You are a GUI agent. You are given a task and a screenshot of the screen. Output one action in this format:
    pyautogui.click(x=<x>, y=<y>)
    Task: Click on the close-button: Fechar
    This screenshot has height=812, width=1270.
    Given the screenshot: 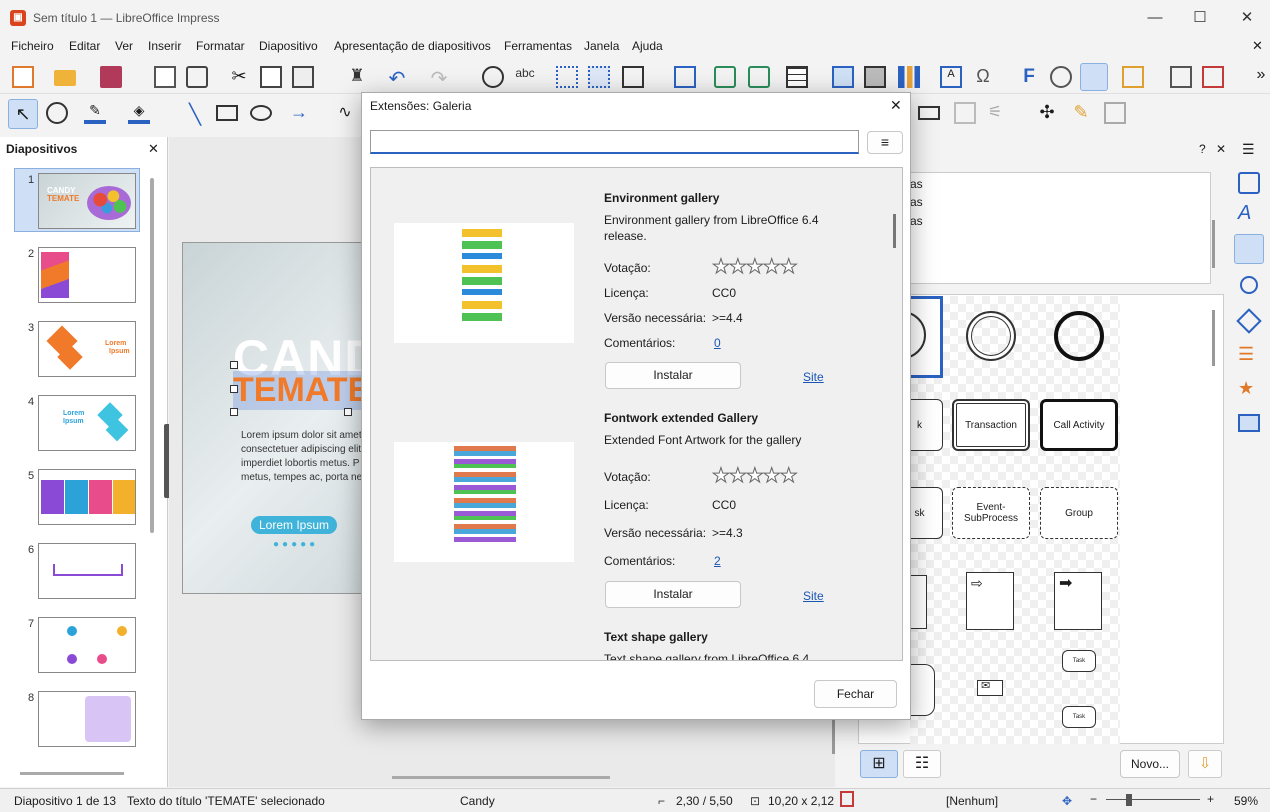 What is the action you would take?
    pyautogui.click(x=855, y=694)
    